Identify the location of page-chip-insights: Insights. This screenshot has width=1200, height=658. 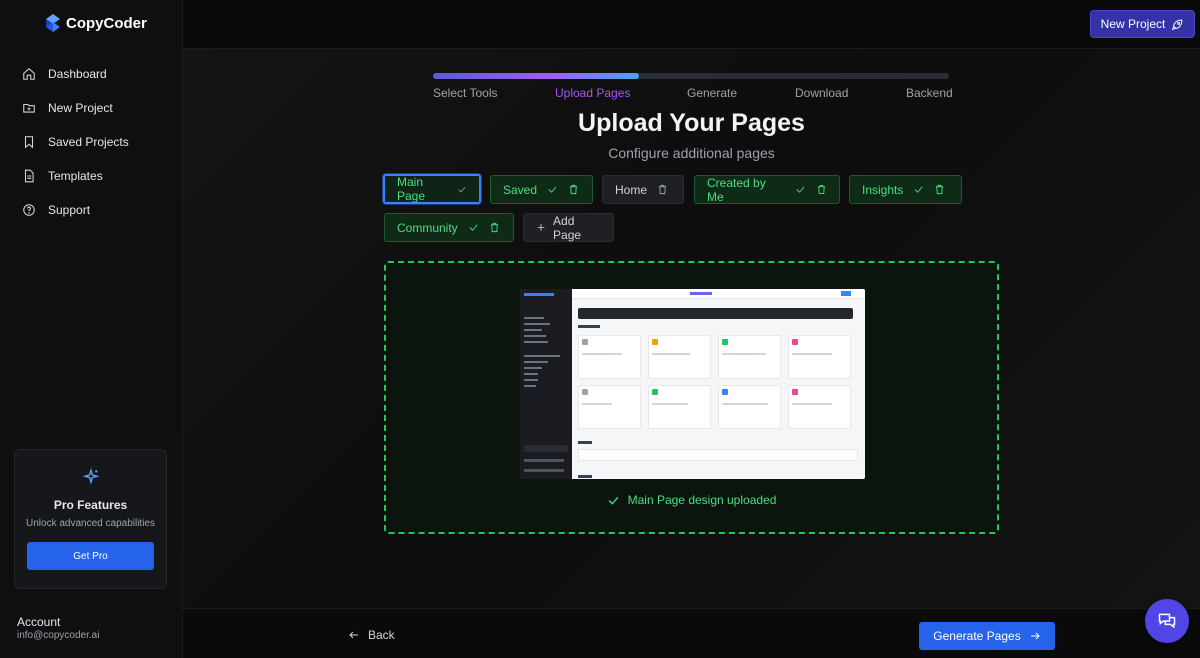
(905, 189).